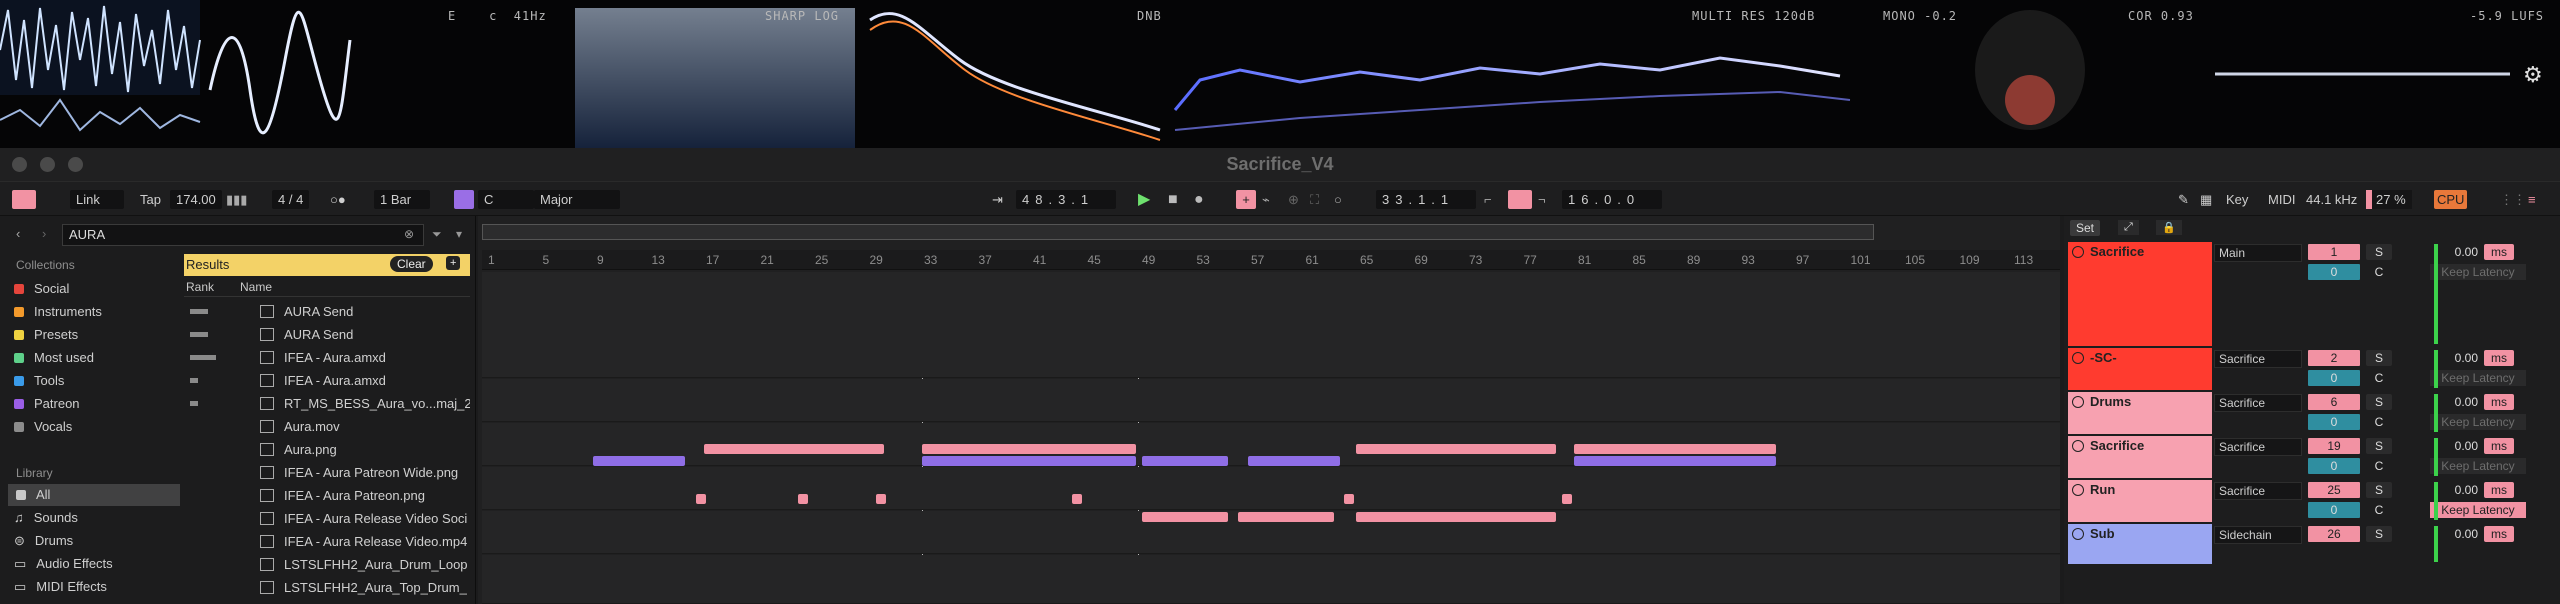  Describe the element at coordinates (41, 289) in the screenshot. I see `collection-social: Social` at that location.